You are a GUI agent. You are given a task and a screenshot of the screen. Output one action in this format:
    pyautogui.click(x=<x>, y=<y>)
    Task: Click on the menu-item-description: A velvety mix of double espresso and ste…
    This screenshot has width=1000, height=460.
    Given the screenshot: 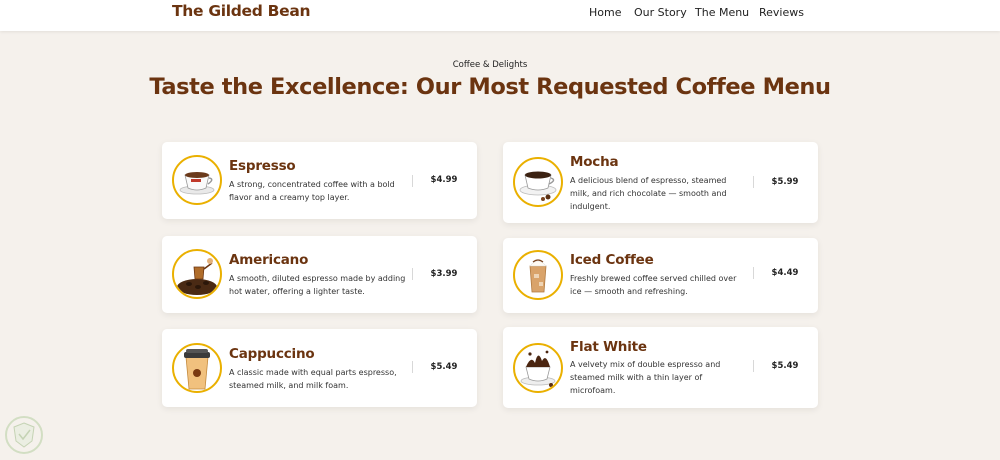 What is the action you would take?
    pyautogui.click(x=645, y=377)
    